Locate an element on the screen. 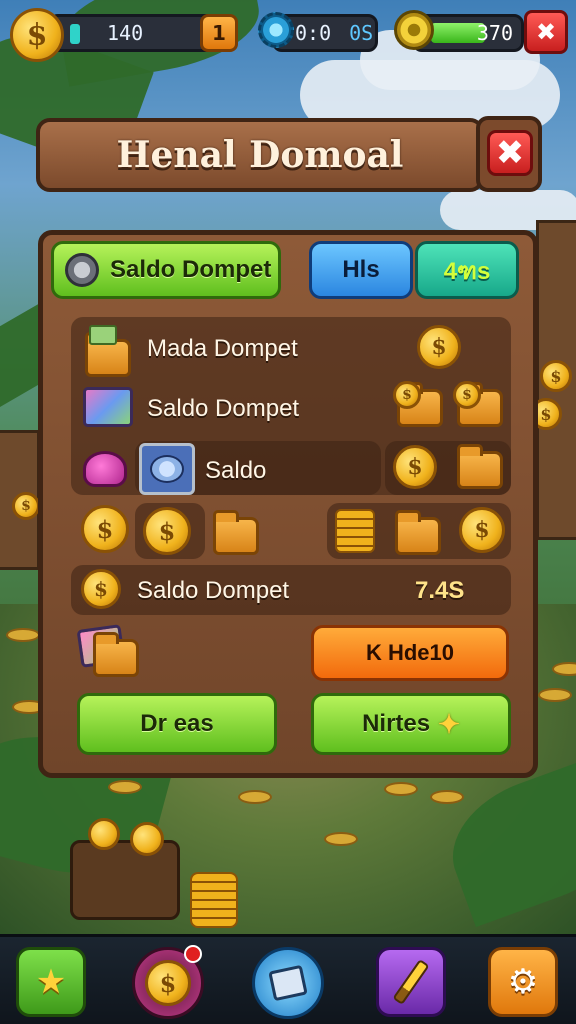 This screenshot has height=1024, width=576. star-icon: ✦ is located at coordinates (449, 723).